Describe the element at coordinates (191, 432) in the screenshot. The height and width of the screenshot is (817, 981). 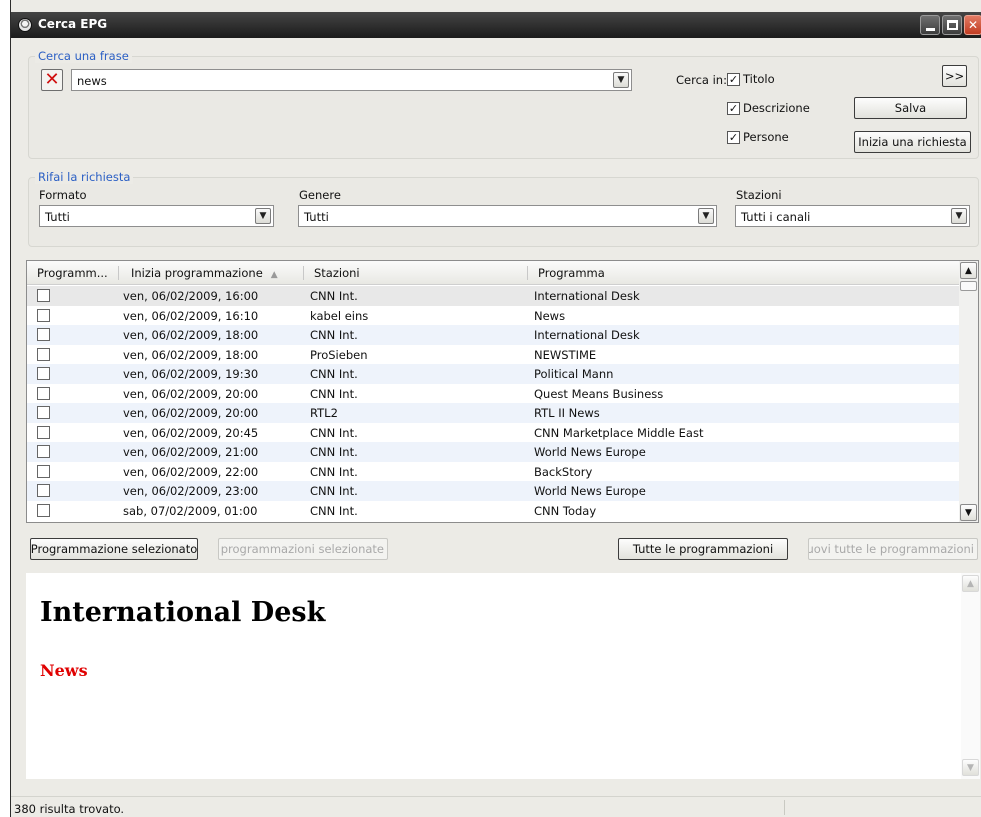
I see `row-start: ven, 06/02/2009, 20:45` at that location.